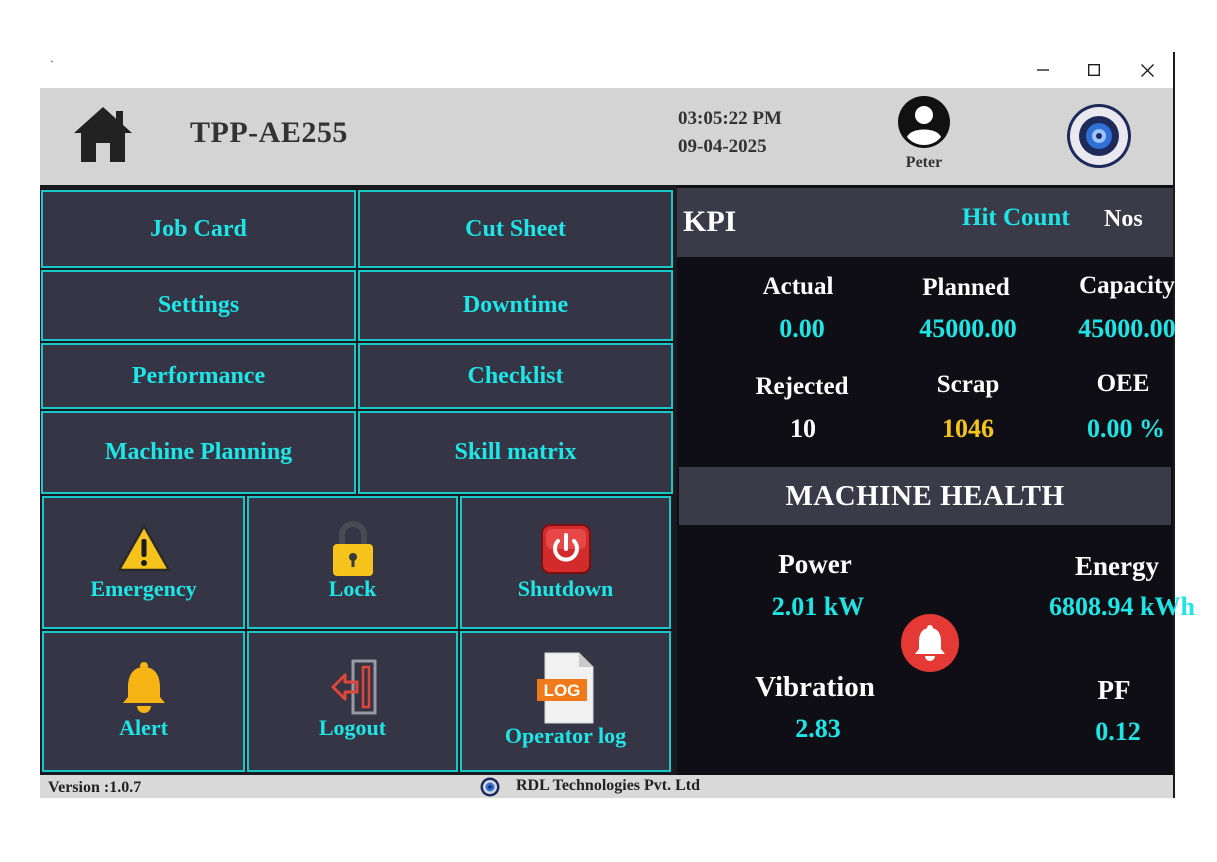 This screenshot has width=1217, height=862. I want to click on kpi-header: KPI Hit Count Nos, so click(925, 222).